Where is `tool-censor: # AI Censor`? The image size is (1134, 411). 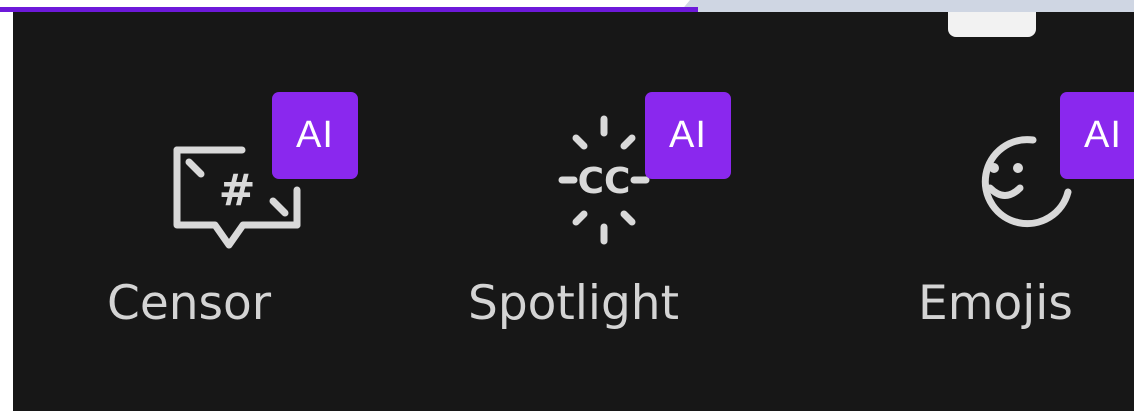 tool-censor: # AI Censor is located at coordinates (232, 215).